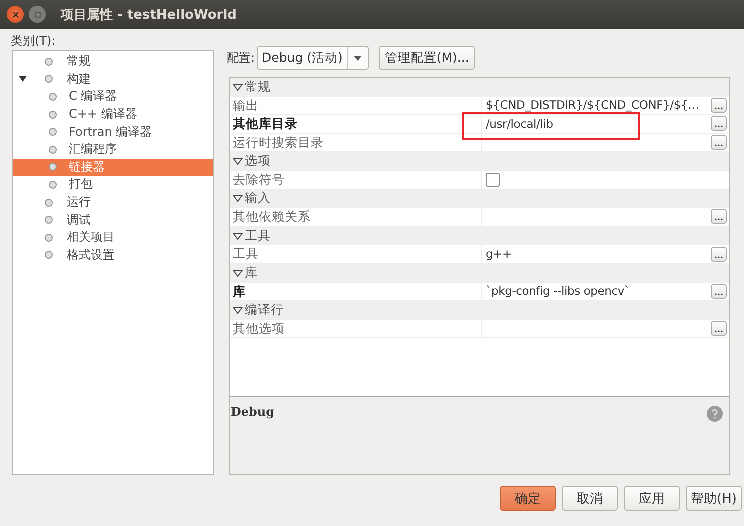 The image size is (744, 526). What do you see at coordinates (499, 254) in the screenshot?
I see `property-value: g++` at bounding box center [499, 254].